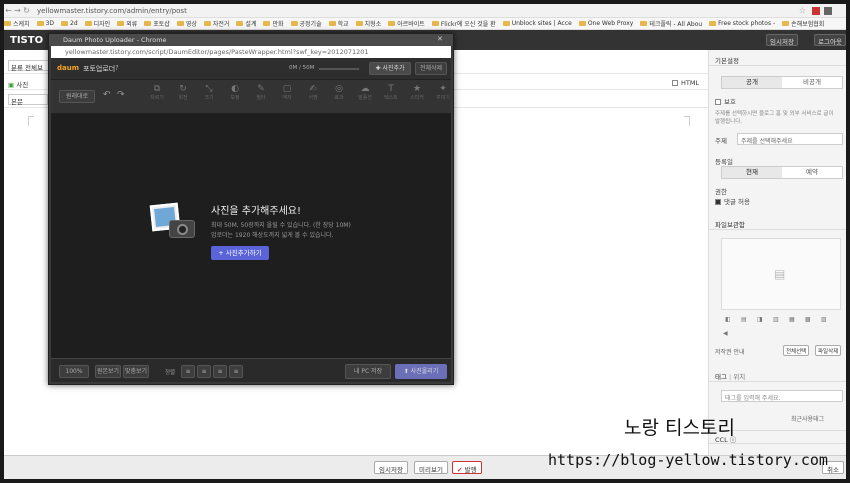 The width and height of the screenshot is (850, 483). What do you see at coordinates (760, 319) in the screenshot?
I see `align-right-icon: ◨` at bounding box center [760, 319].